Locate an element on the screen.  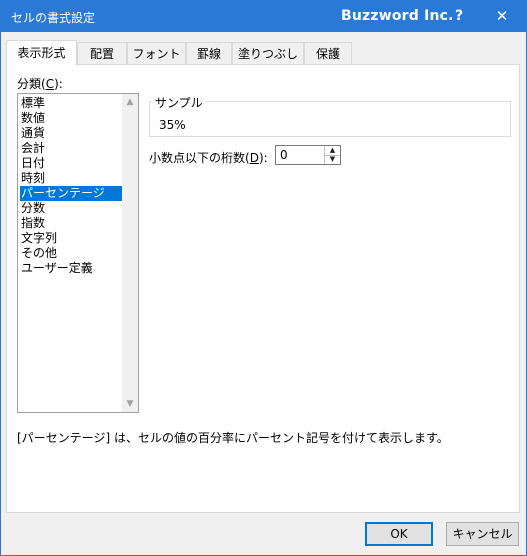
category-item-scientific: 指数 is located at coordinates (71, 223).